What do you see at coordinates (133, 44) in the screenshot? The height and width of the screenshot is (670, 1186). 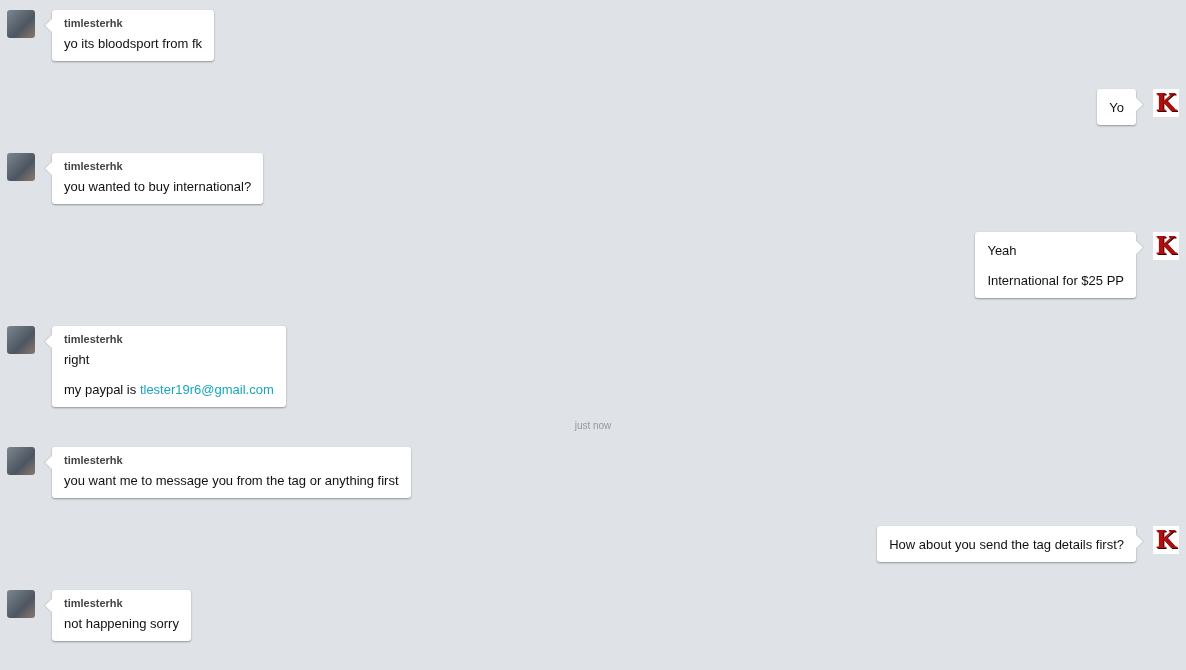 I see `message-text: yo its bloodsport from fk` at bounding box center [133, 44].